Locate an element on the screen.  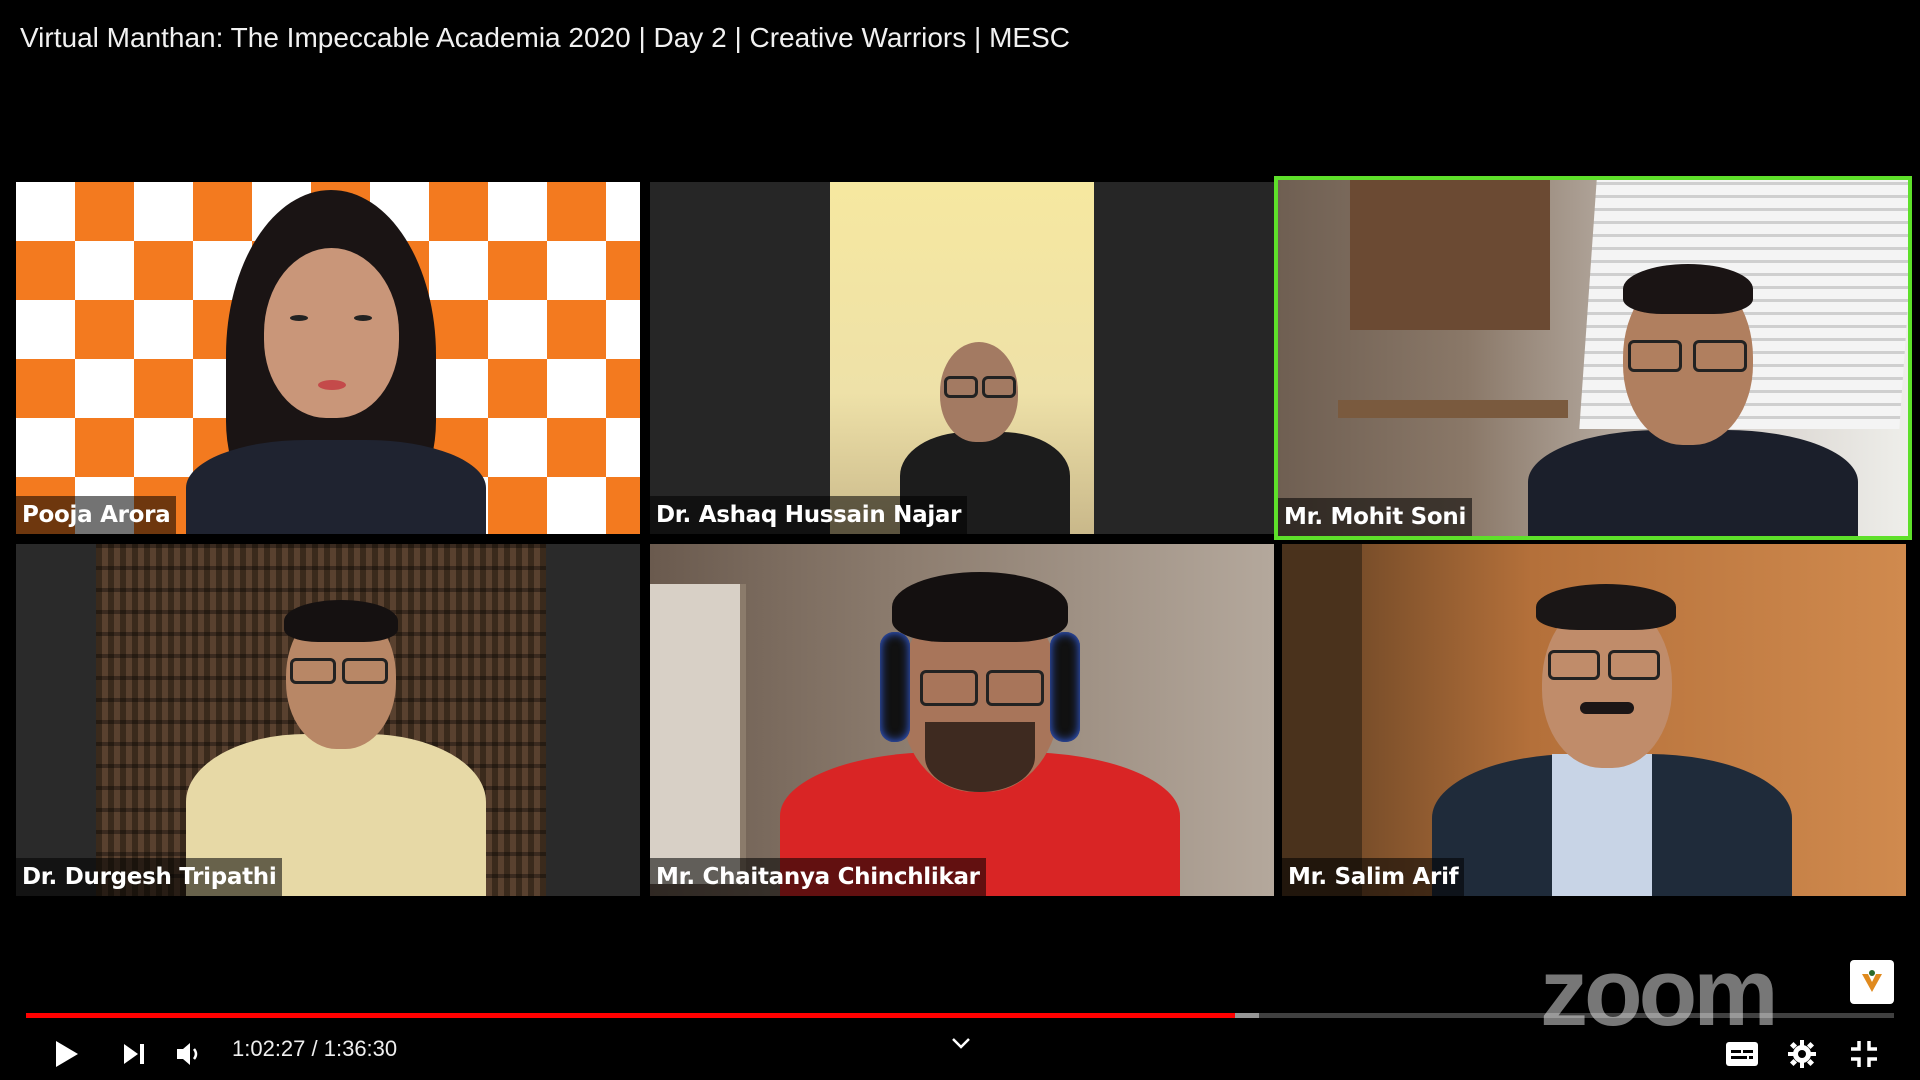
participant-name: Mr. Mohit Soni is located at coordinates (1375, 517).